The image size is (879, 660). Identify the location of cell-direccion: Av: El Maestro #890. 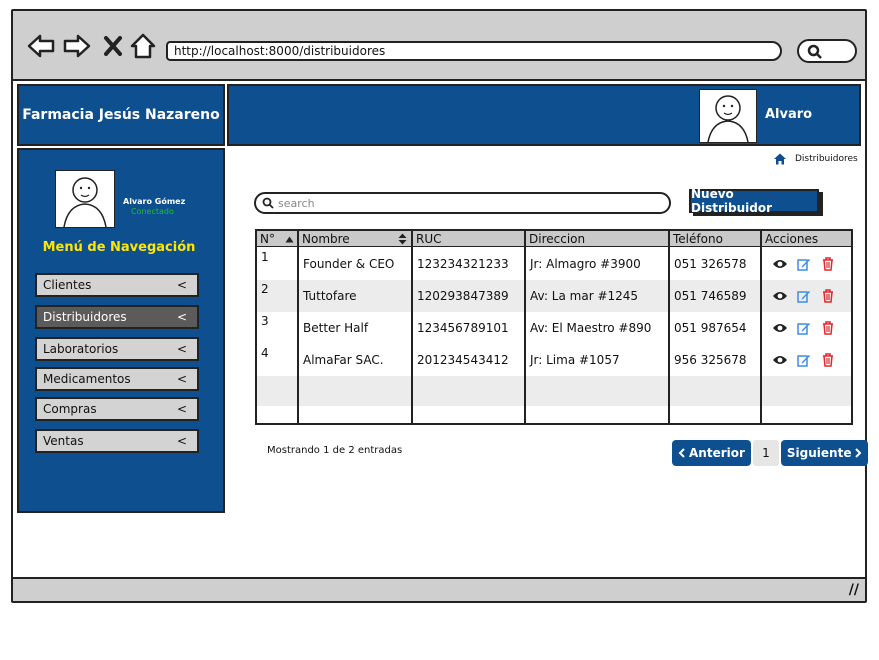
(591, 328).